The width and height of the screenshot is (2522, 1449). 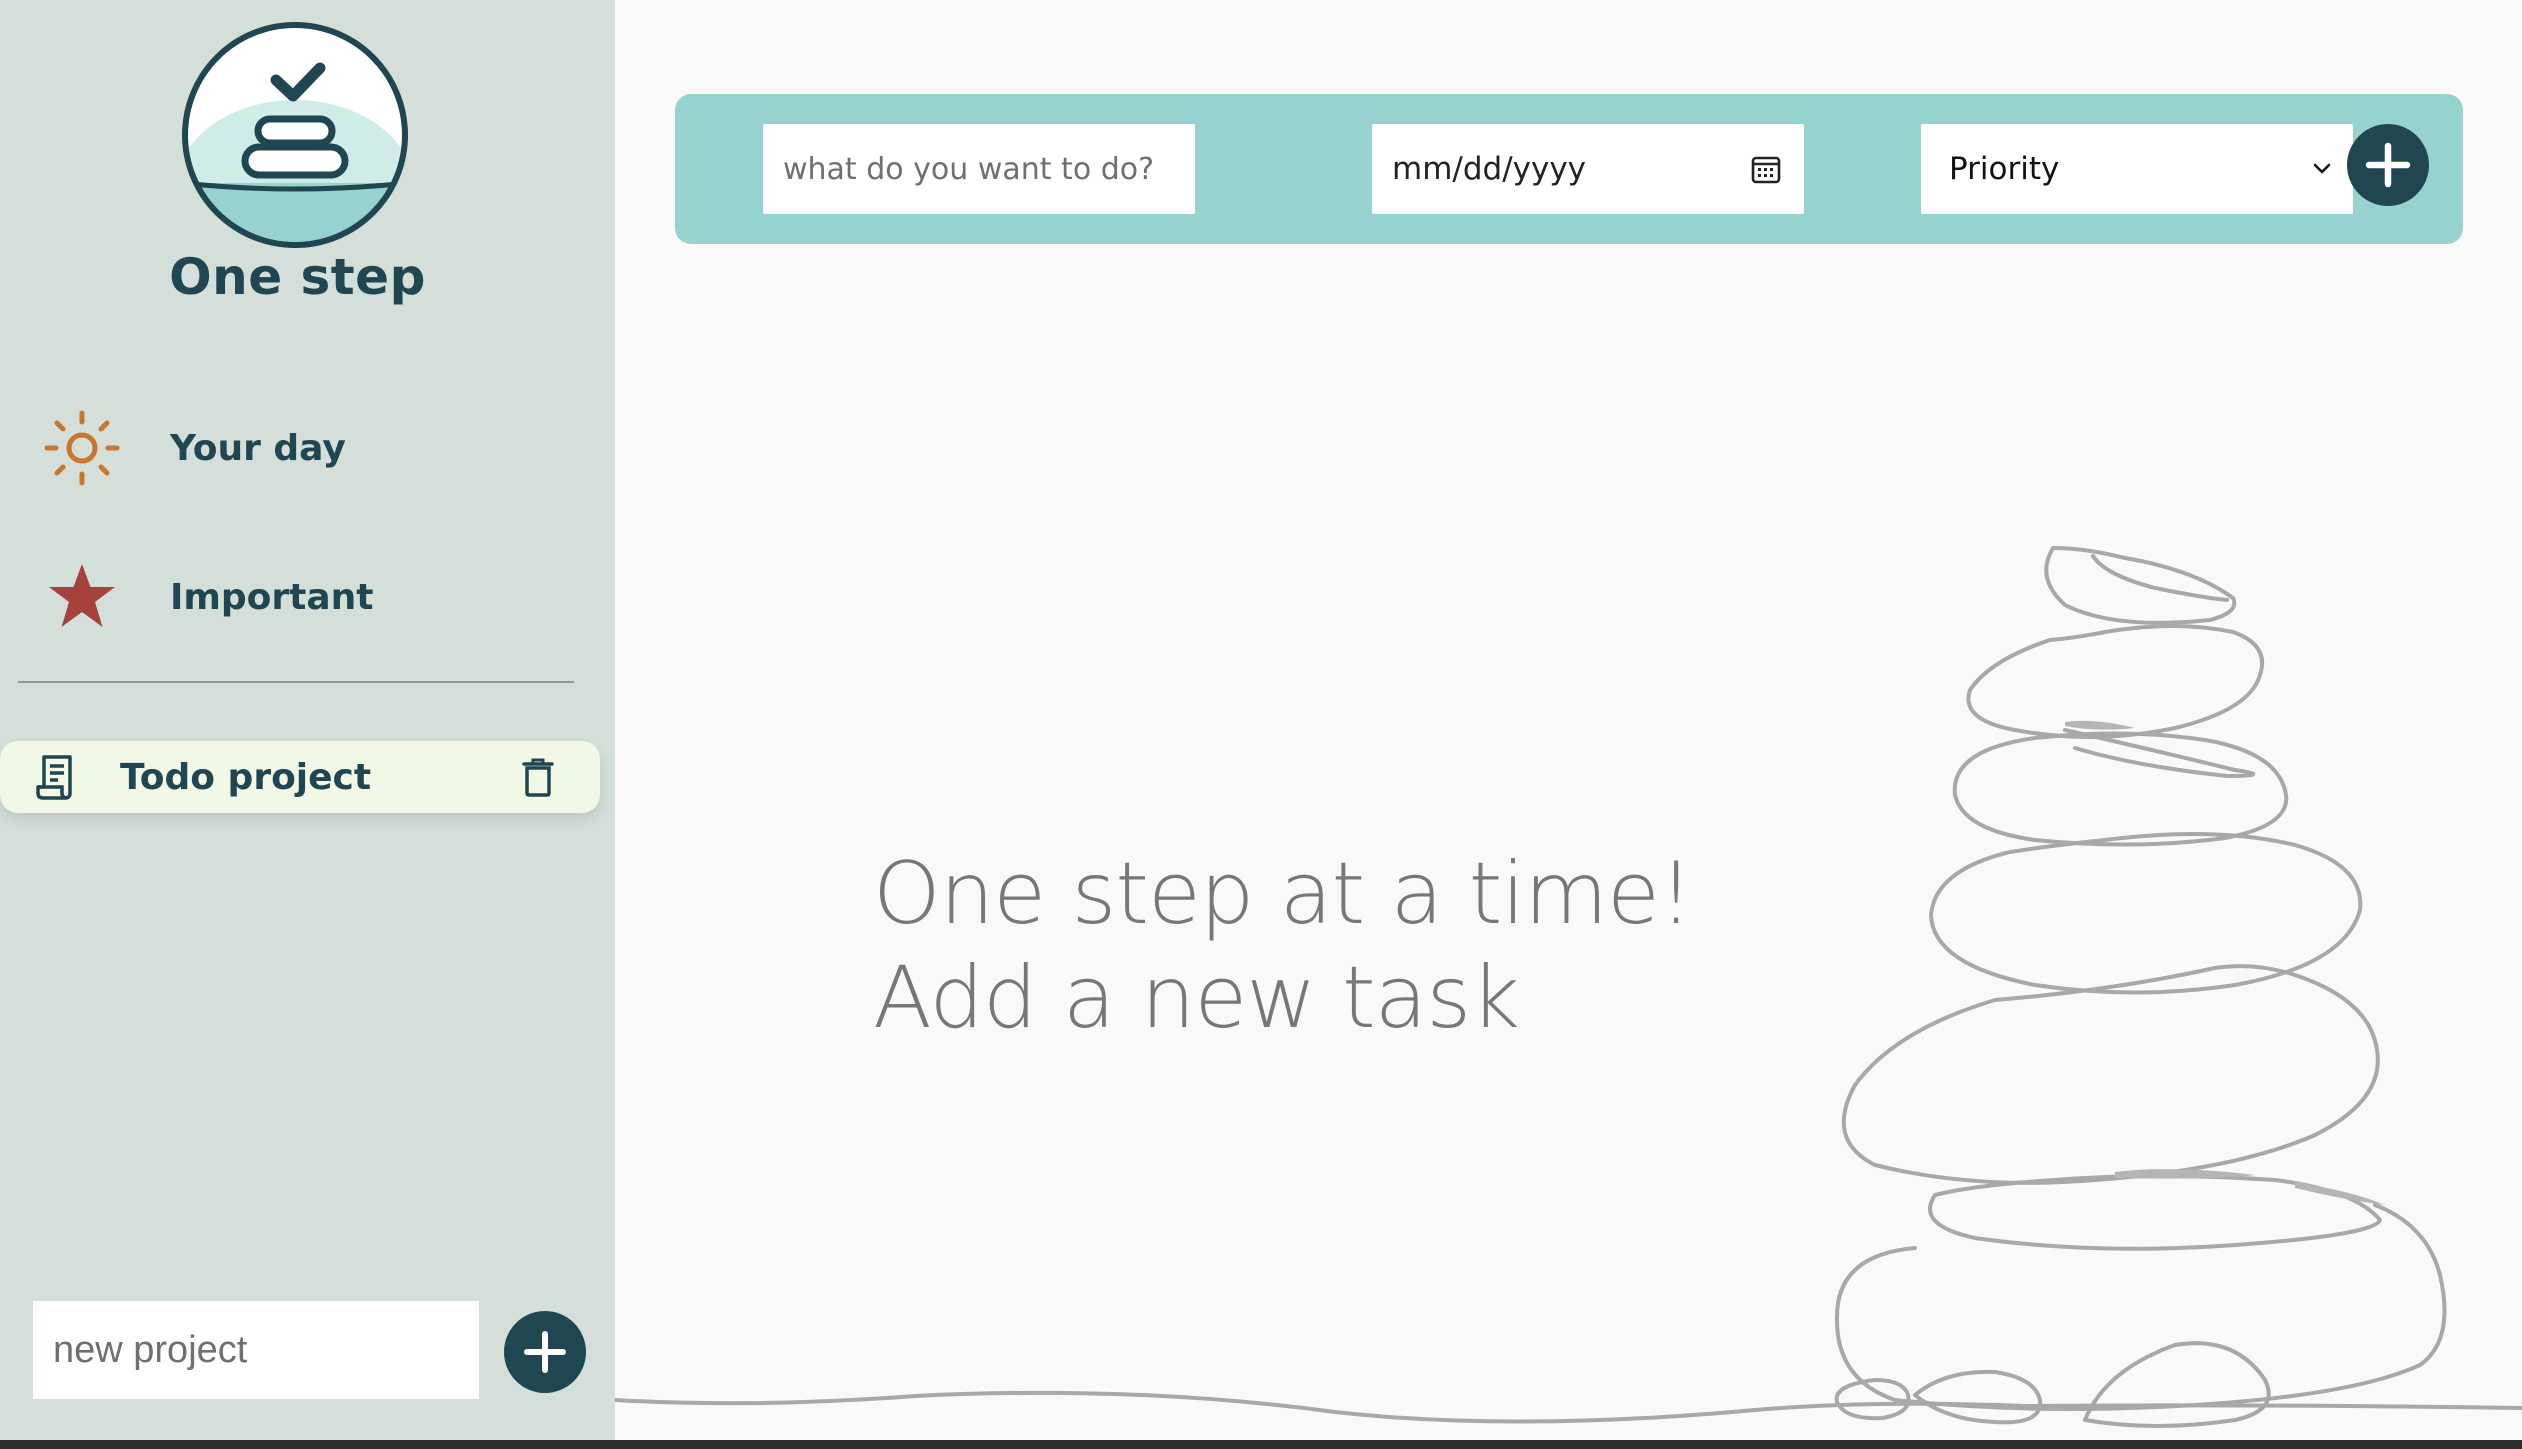 What do you see at coordinates (296, 682) in the screenshot?
I see `sidebar-divider` at bounding box center [296, 682].